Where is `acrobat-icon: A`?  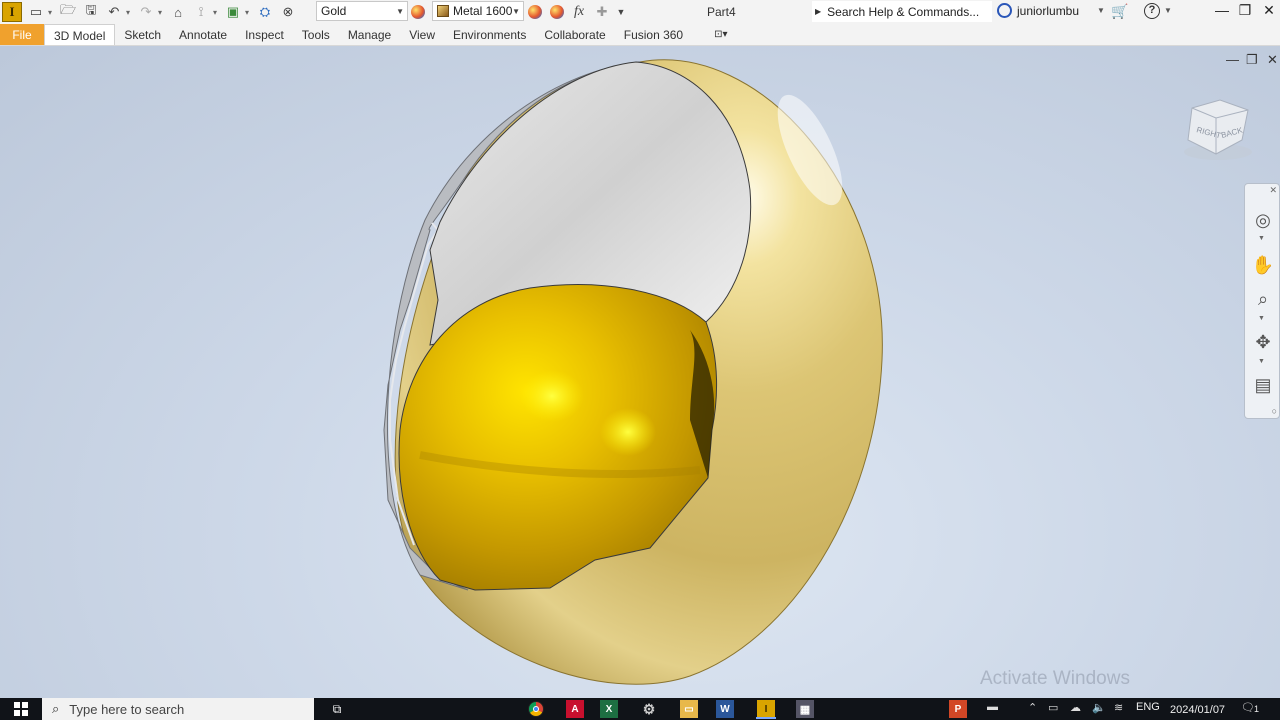 acrobat-icon: A is located at coordinates (575, 709).